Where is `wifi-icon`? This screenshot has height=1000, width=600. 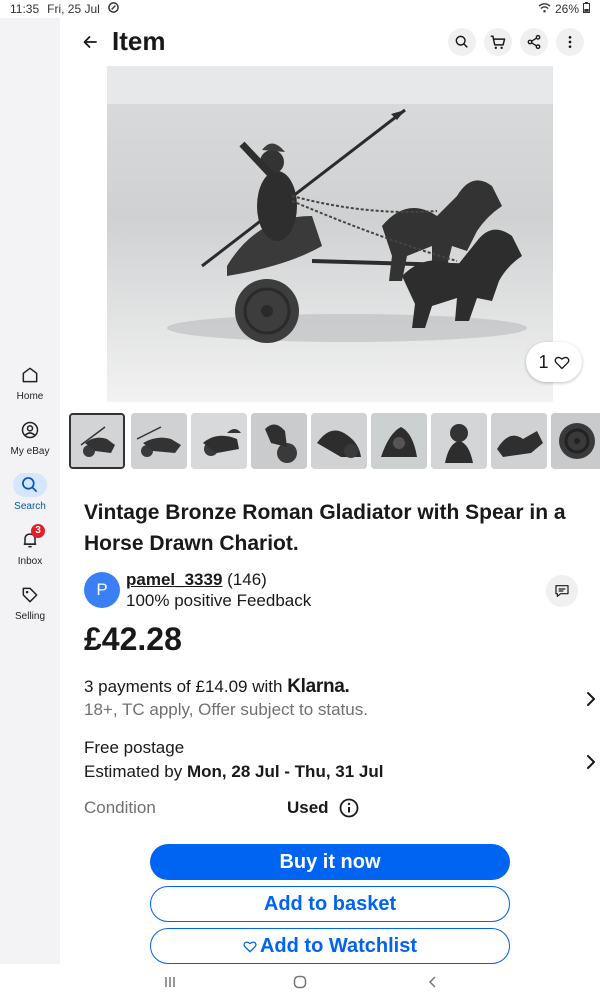
wifi-icon is located at coordinates (544, 9).